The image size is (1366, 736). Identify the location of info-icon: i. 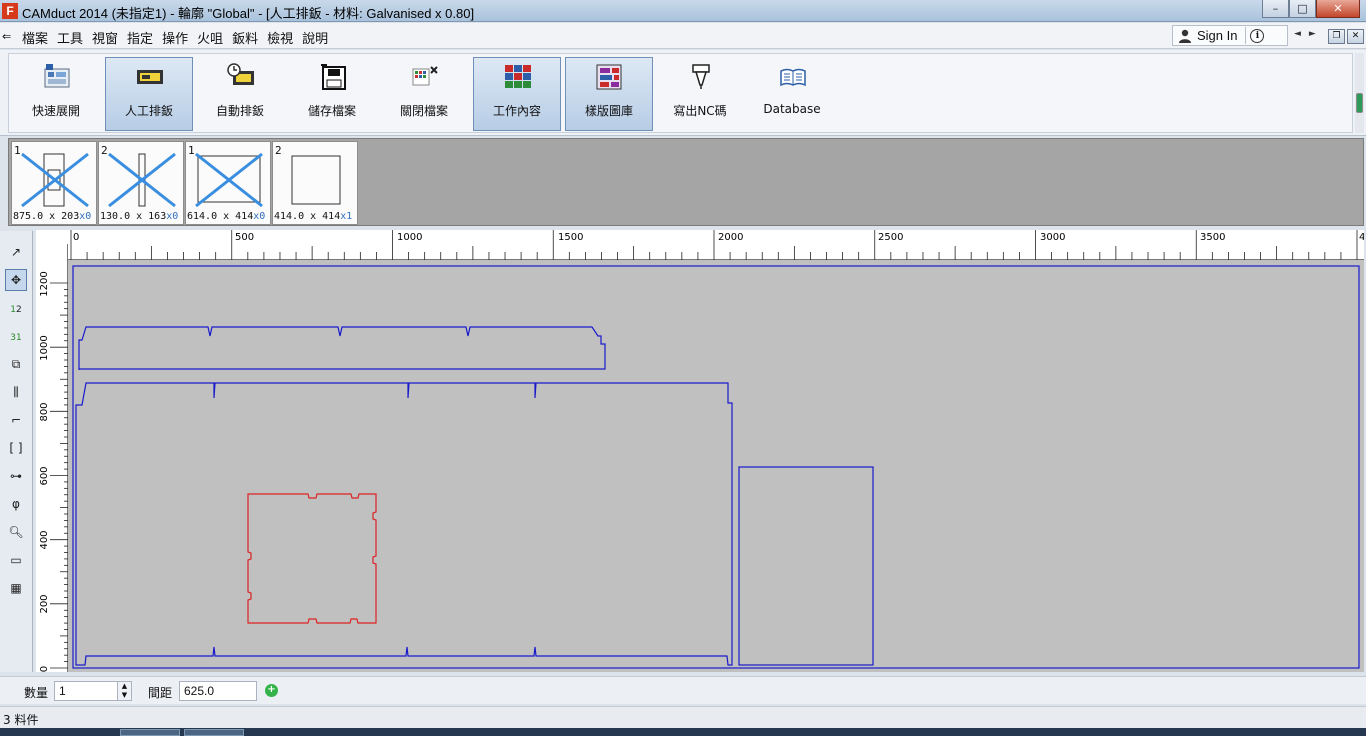
(1257, 35).